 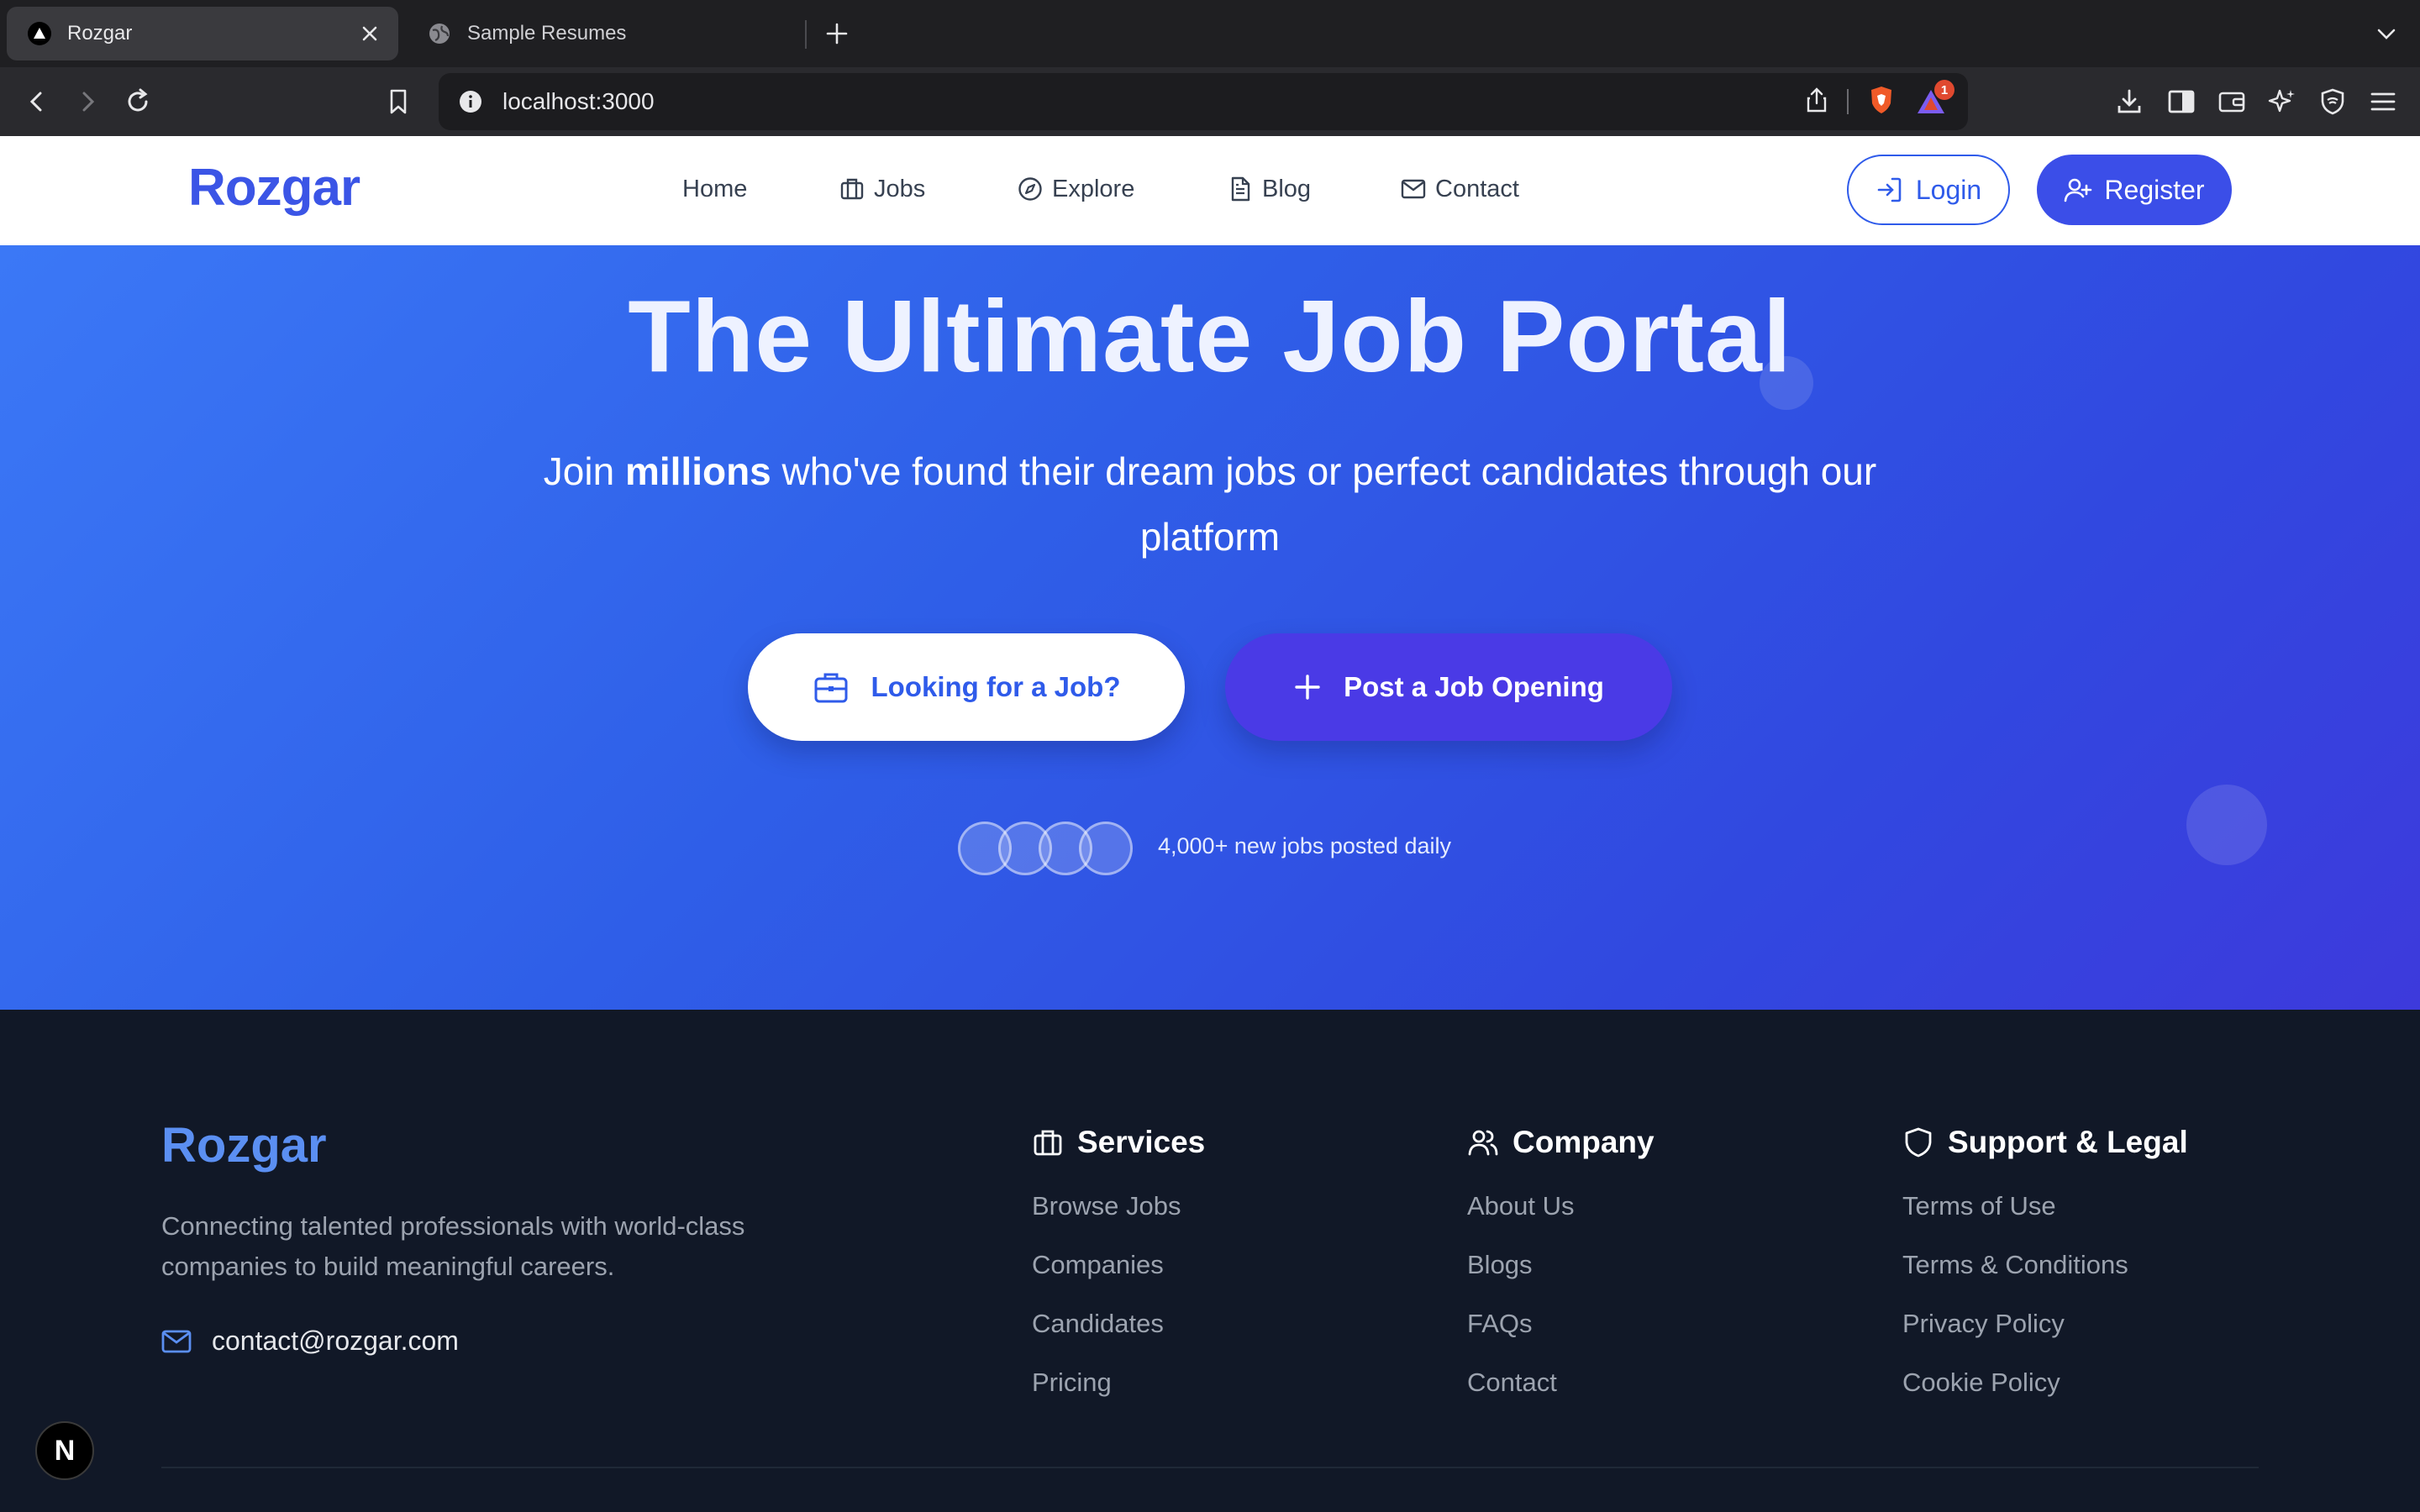 I want to click on nav-contact: Contact, so click(x=1459, y=189).